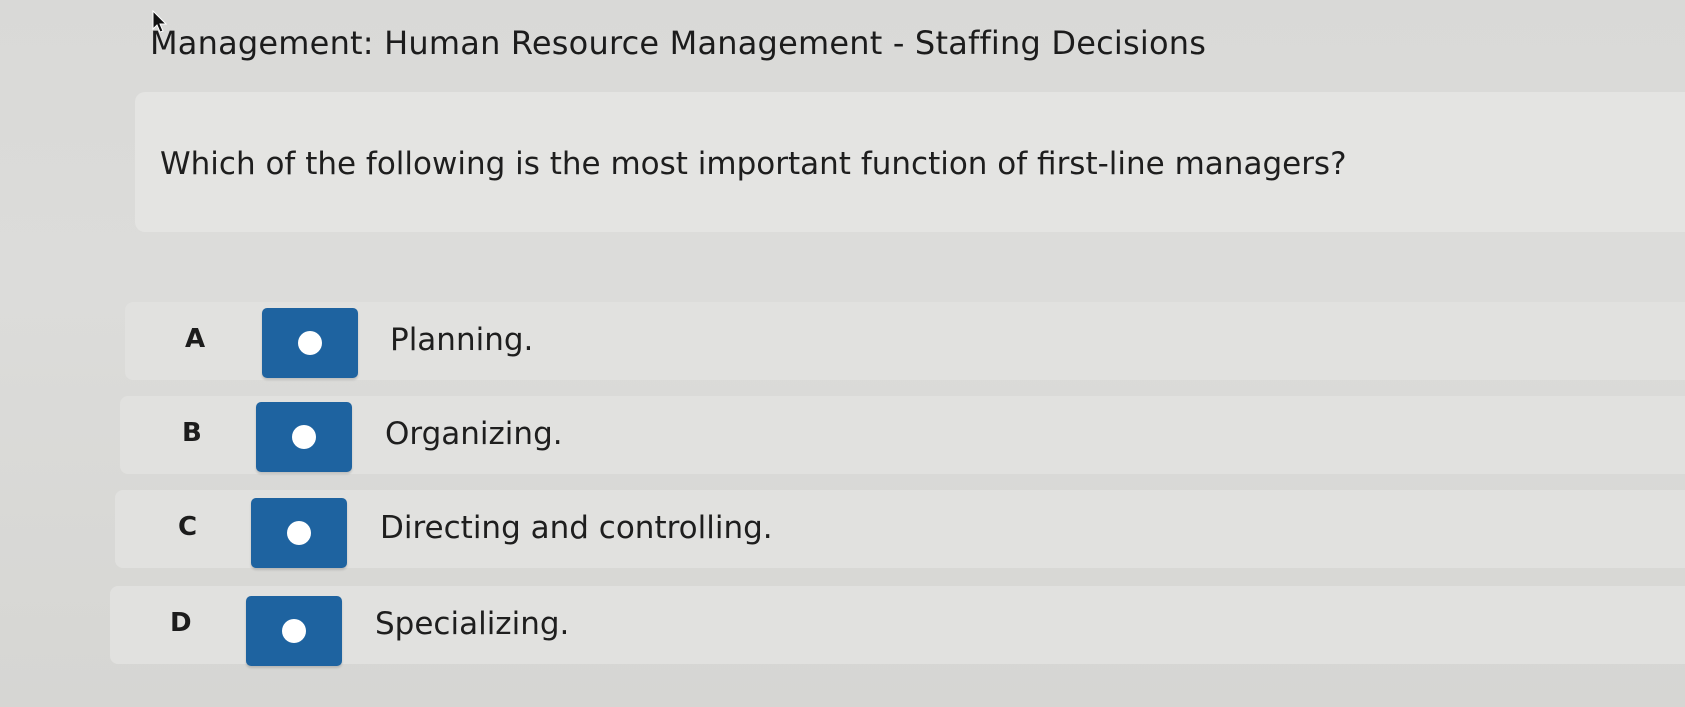  Describe the element at coordinates (192, 433) in the screenshot. I see `option-letter: B` at that location.